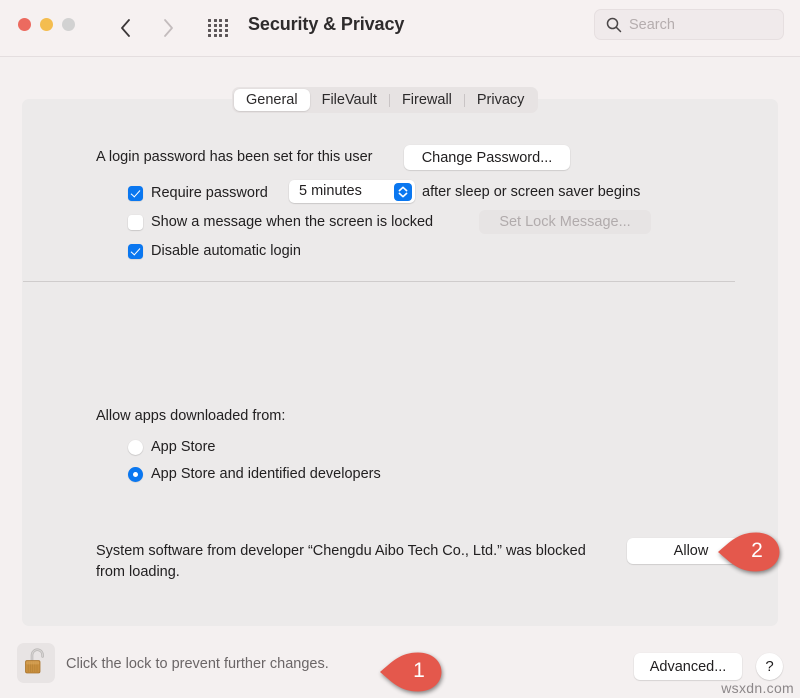  Describe the element at coordinates (135, 251) in the screenshot. I see `disable-auto-login-checkbox` at that location.